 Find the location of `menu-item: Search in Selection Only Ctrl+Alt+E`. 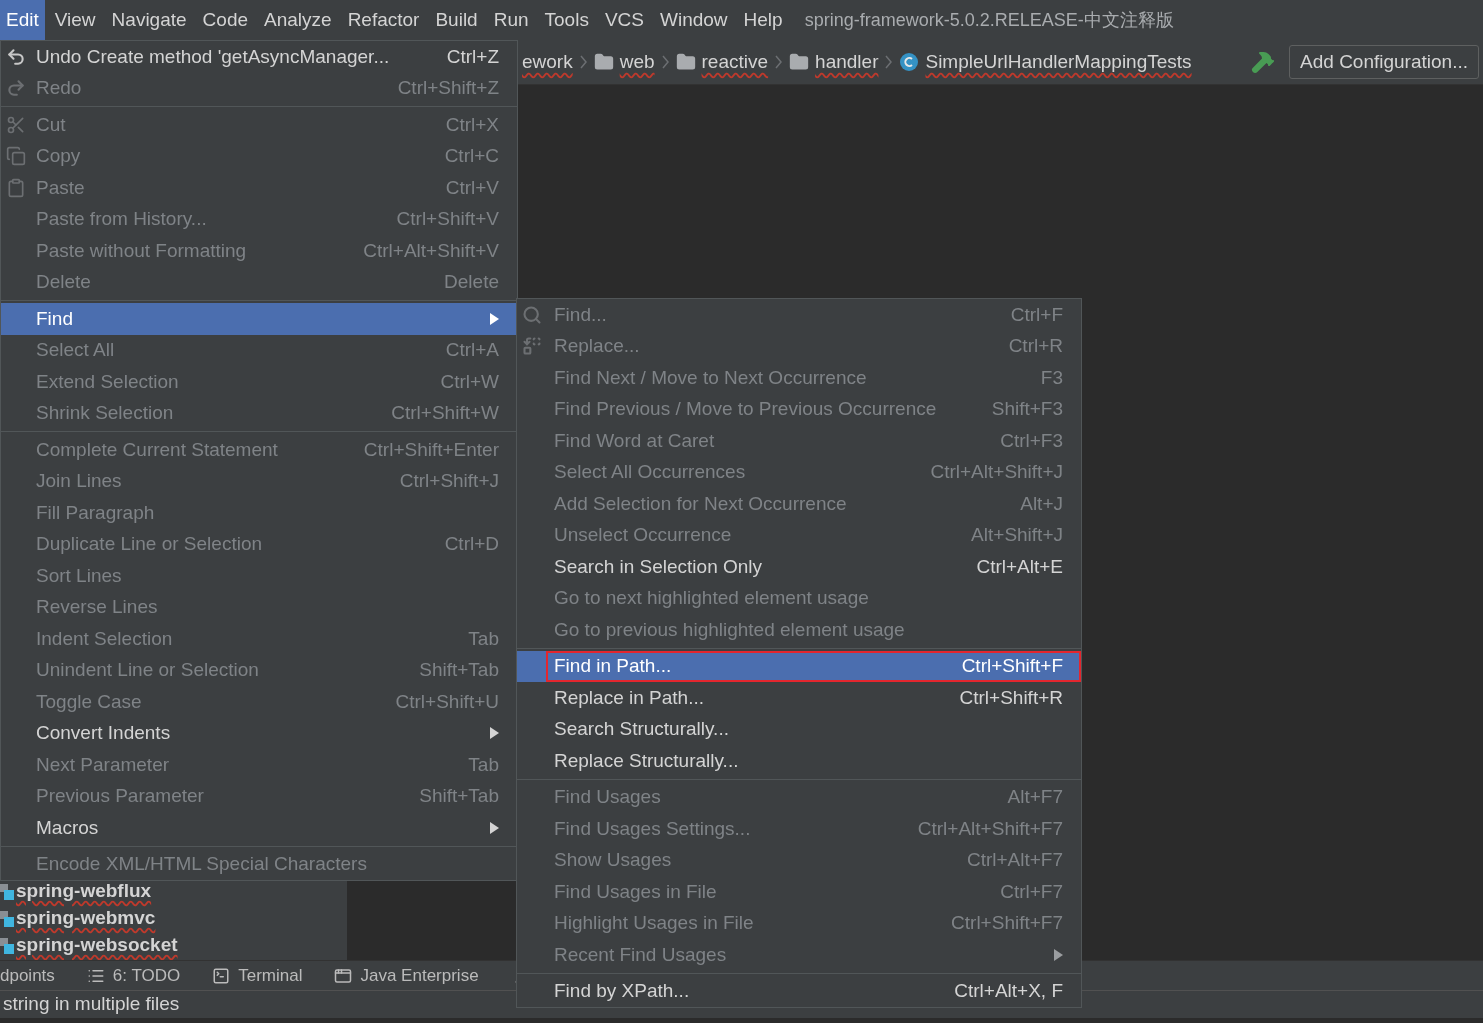

menu-item: Search in Selection Only Ctrl+Alt+E is located at coordinates (799, 567).